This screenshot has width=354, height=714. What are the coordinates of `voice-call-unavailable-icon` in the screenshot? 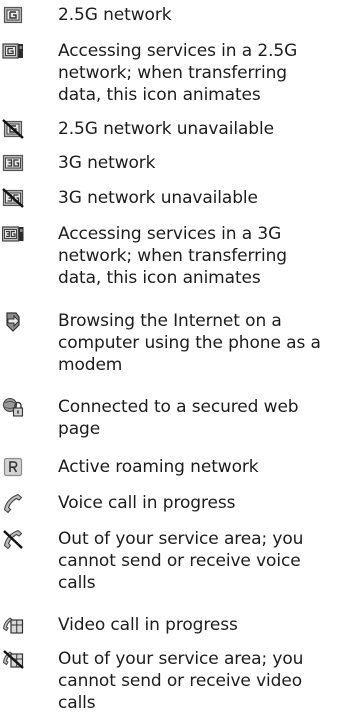 It's located at (13, 539).